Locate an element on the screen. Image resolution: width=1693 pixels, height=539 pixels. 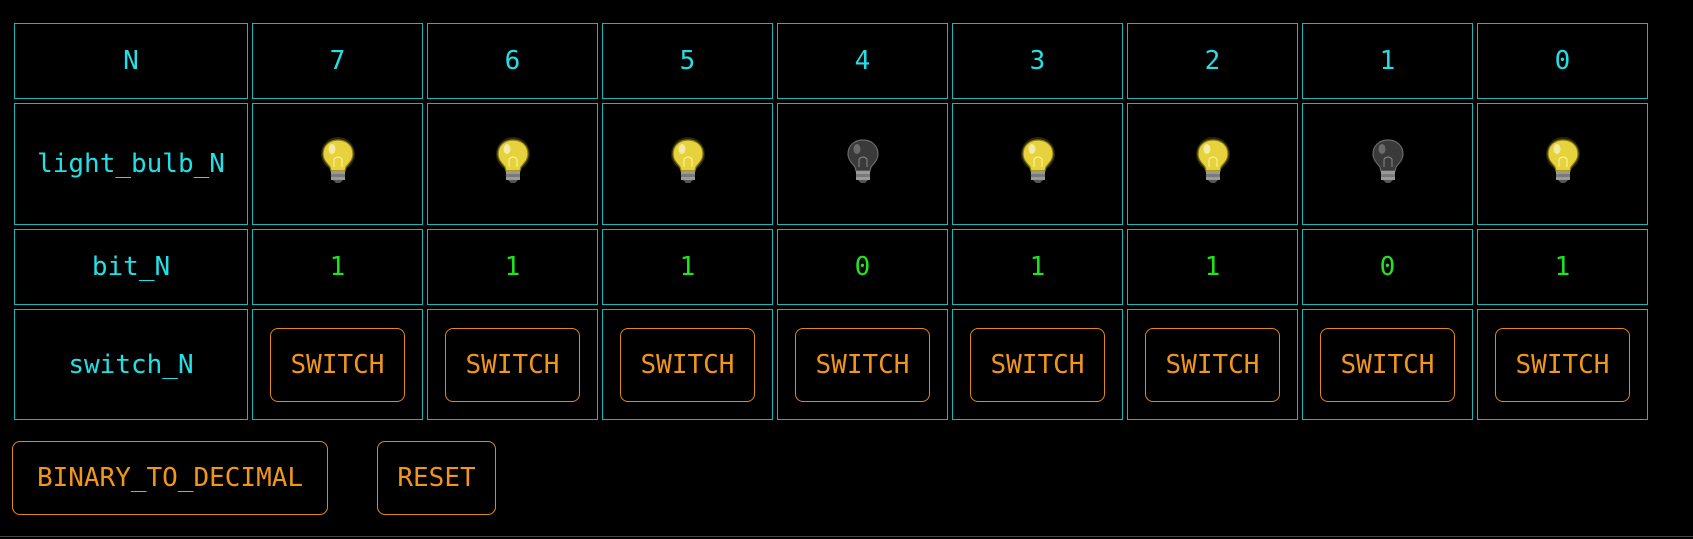
column-index-0: 0 is located at coordinates (1562, 61).